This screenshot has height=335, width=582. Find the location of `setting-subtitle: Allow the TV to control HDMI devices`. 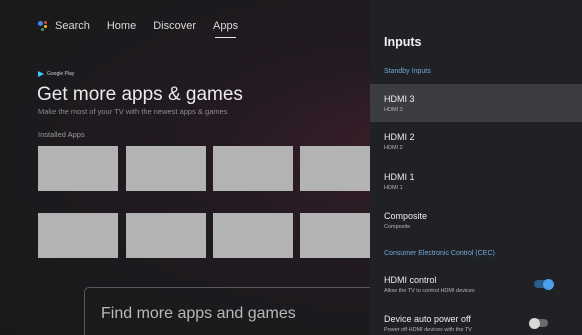

setting-subtitle: Allow the TV to control HDMI devices is located at coordinates (429, 291).